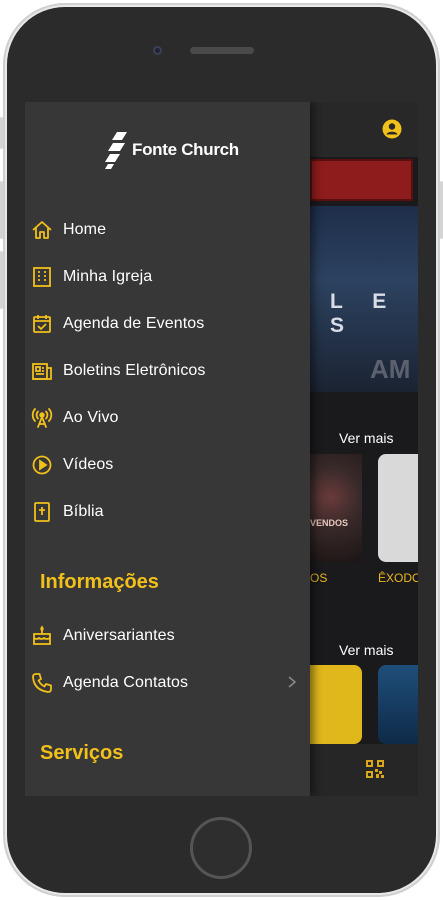 This screenshot has height=900, width=443. Describe the element at coordinates (1, 280) in the screenshot. I see `volume-down-button` at that location.